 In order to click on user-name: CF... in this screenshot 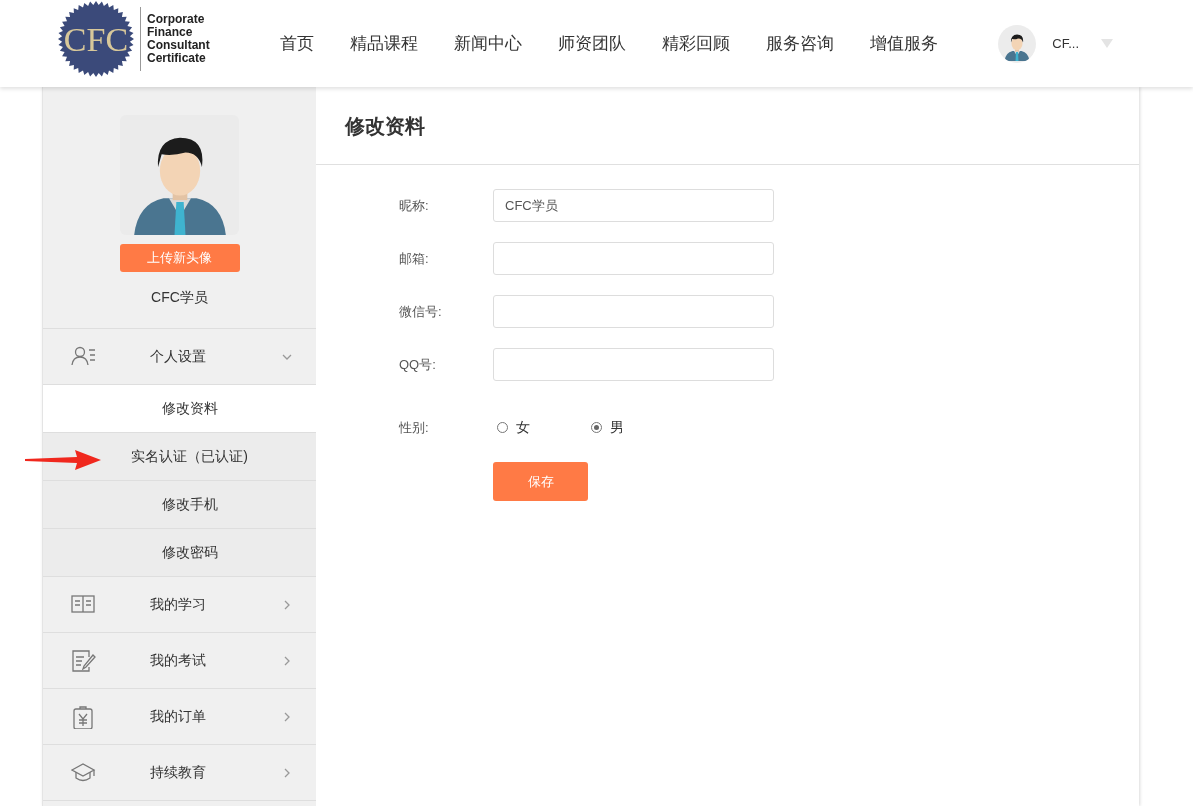, I will do `click(1065, 43)`.